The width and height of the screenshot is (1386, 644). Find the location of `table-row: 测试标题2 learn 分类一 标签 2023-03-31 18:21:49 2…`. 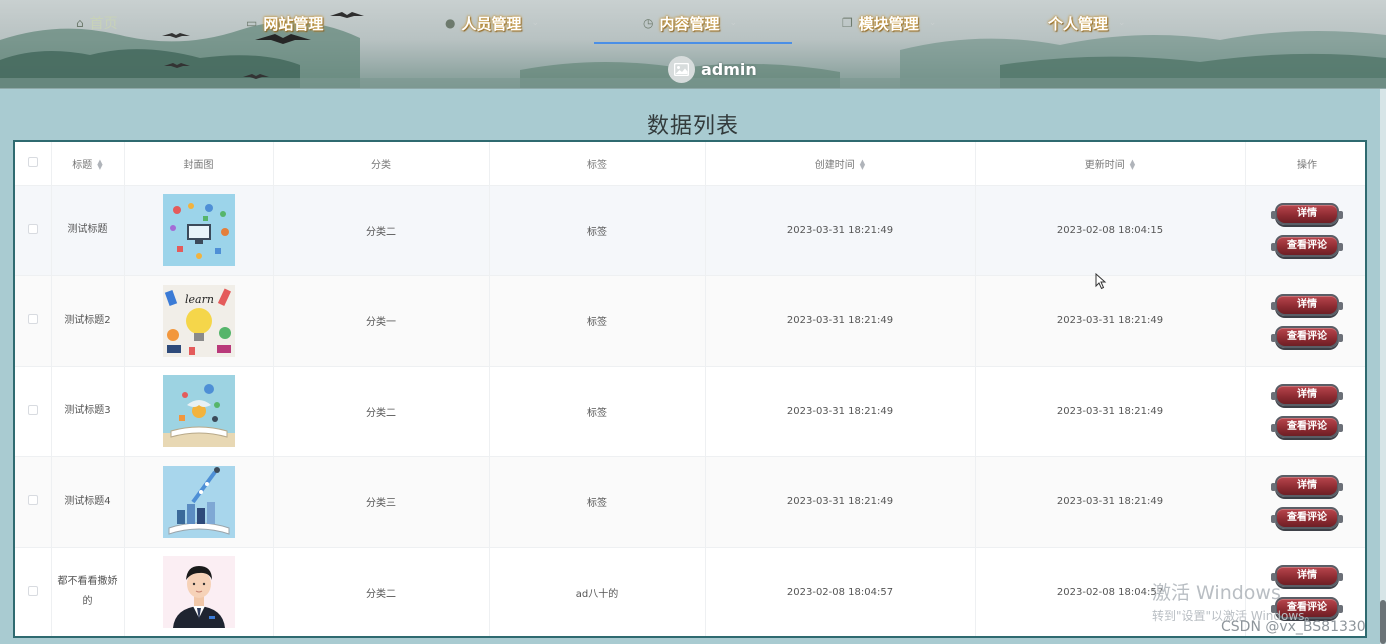

table-row: 测试标题2 learn 分类一 标签 2023-03-31 18:21:49 2… is located at coordinates (690, 321).